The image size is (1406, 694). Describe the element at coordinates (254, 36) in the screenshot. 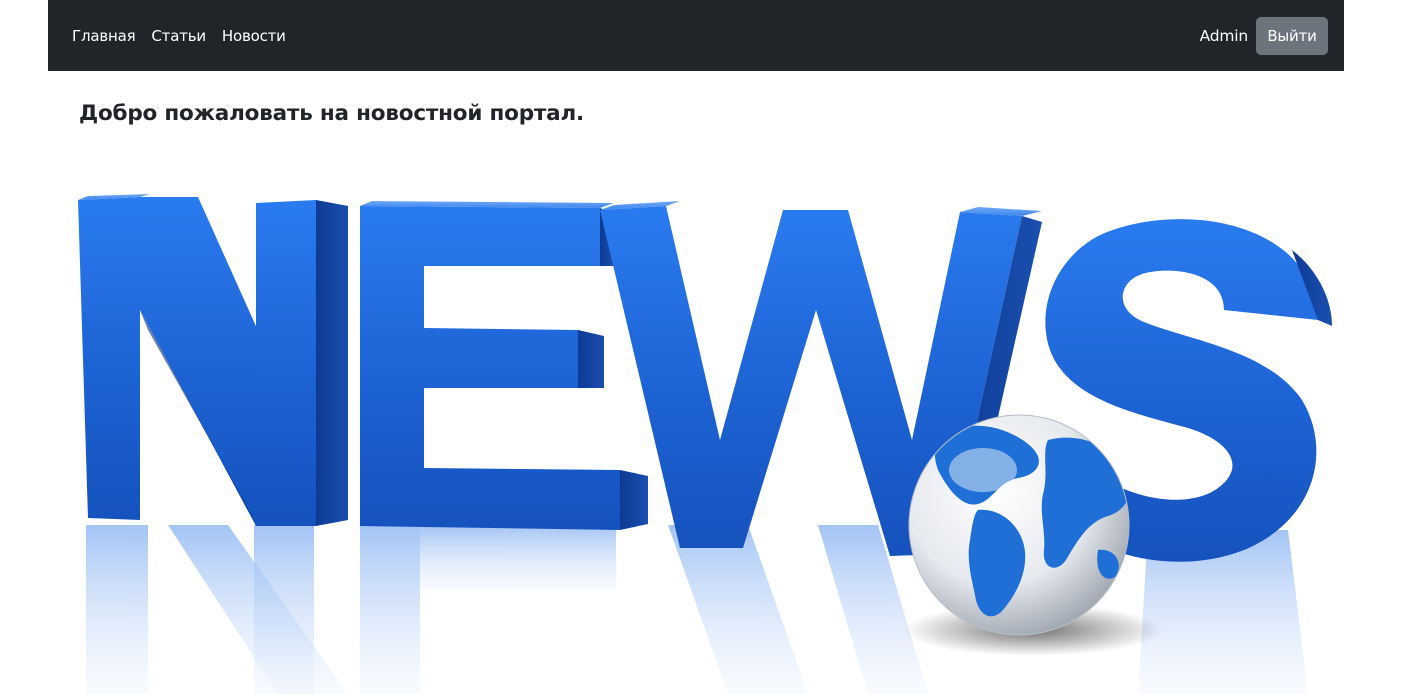

I see `nav-link-news: Новости` at that location.